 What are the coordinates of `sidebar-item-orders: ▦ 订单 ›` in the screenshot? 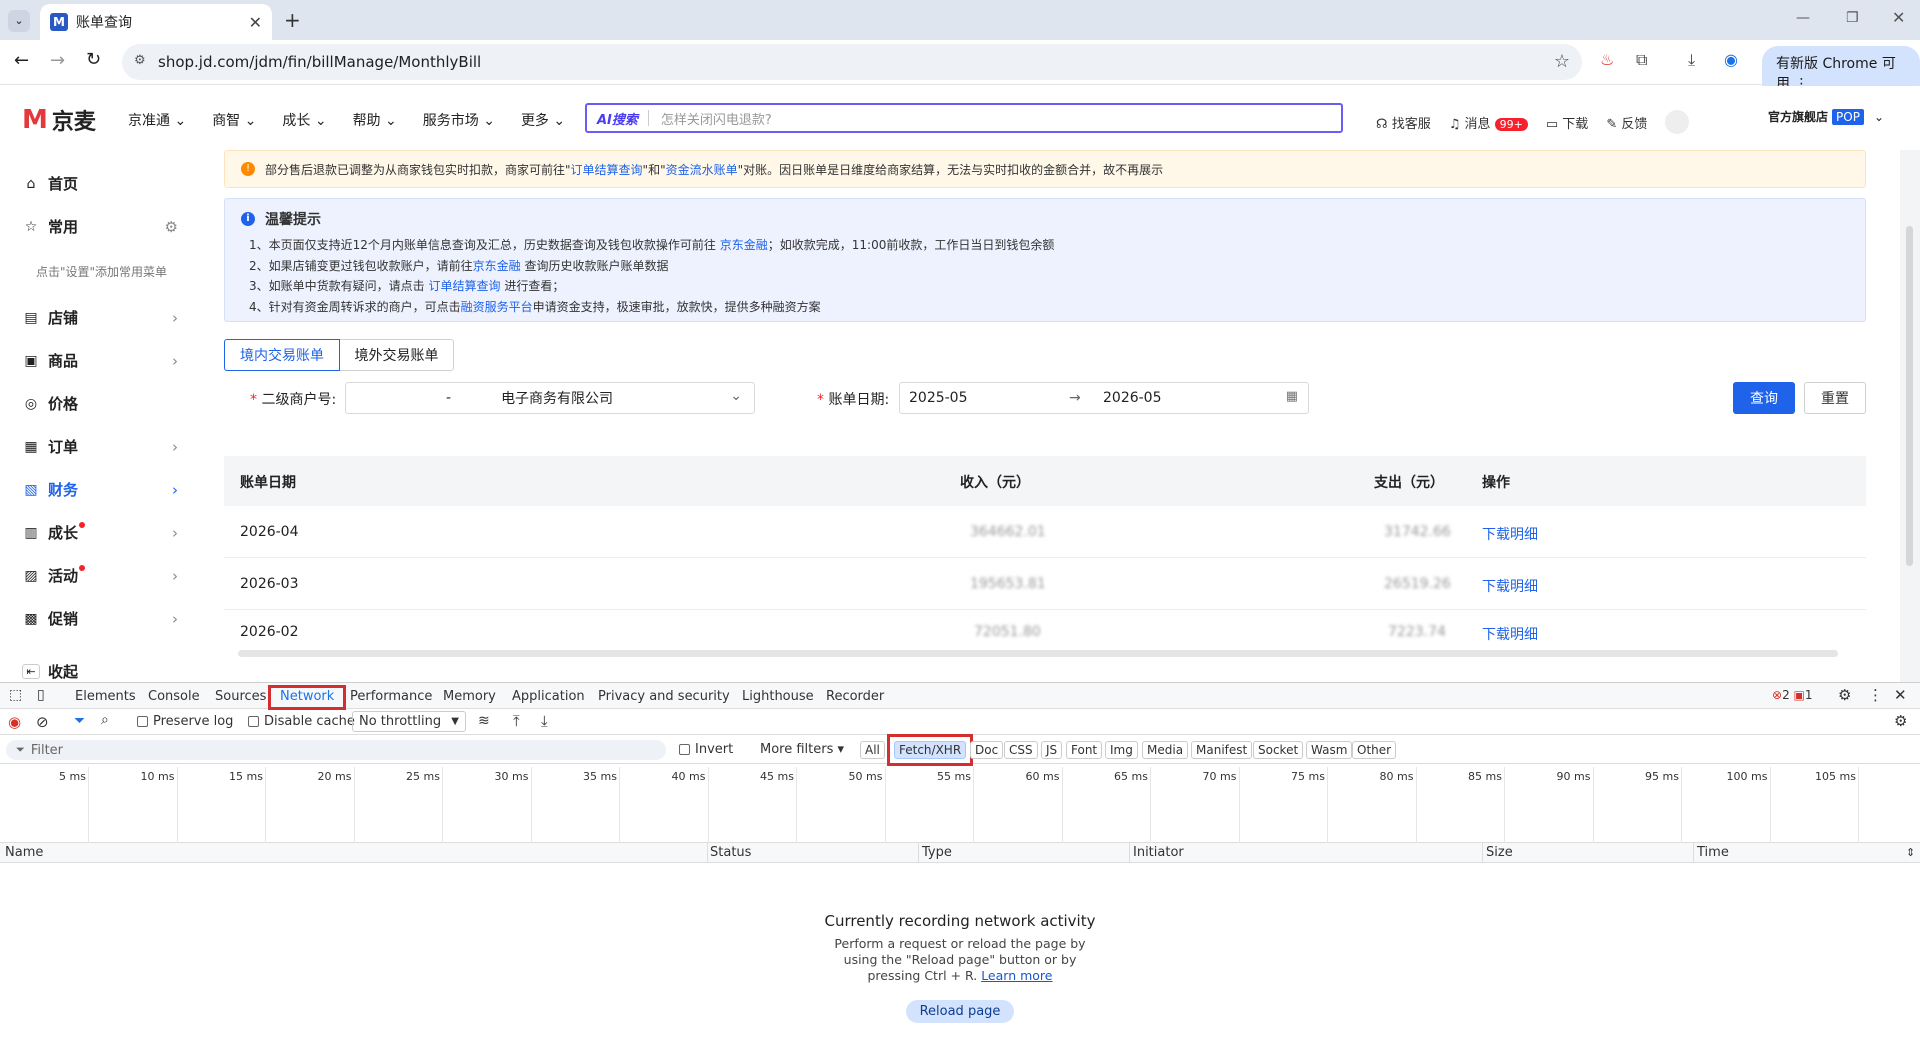 It's located at (100, 446).